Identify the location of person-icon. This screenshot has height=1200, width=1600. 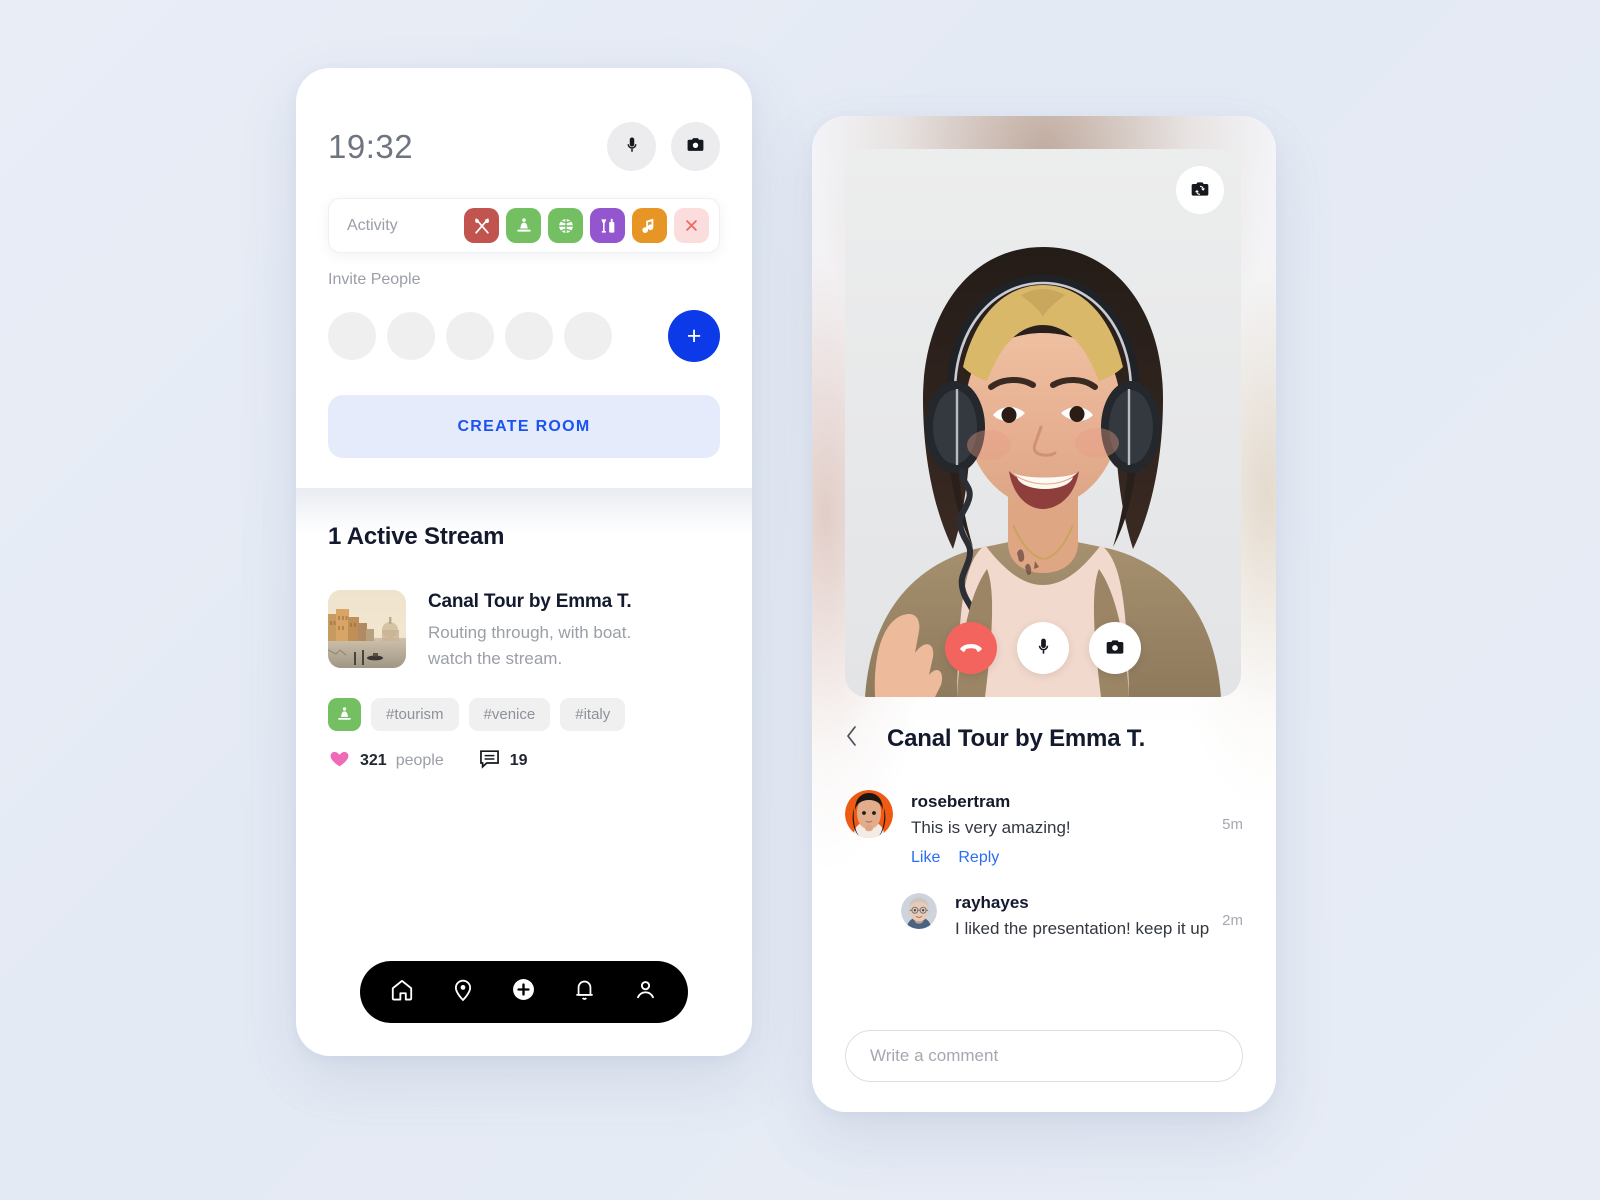
(645, 992).